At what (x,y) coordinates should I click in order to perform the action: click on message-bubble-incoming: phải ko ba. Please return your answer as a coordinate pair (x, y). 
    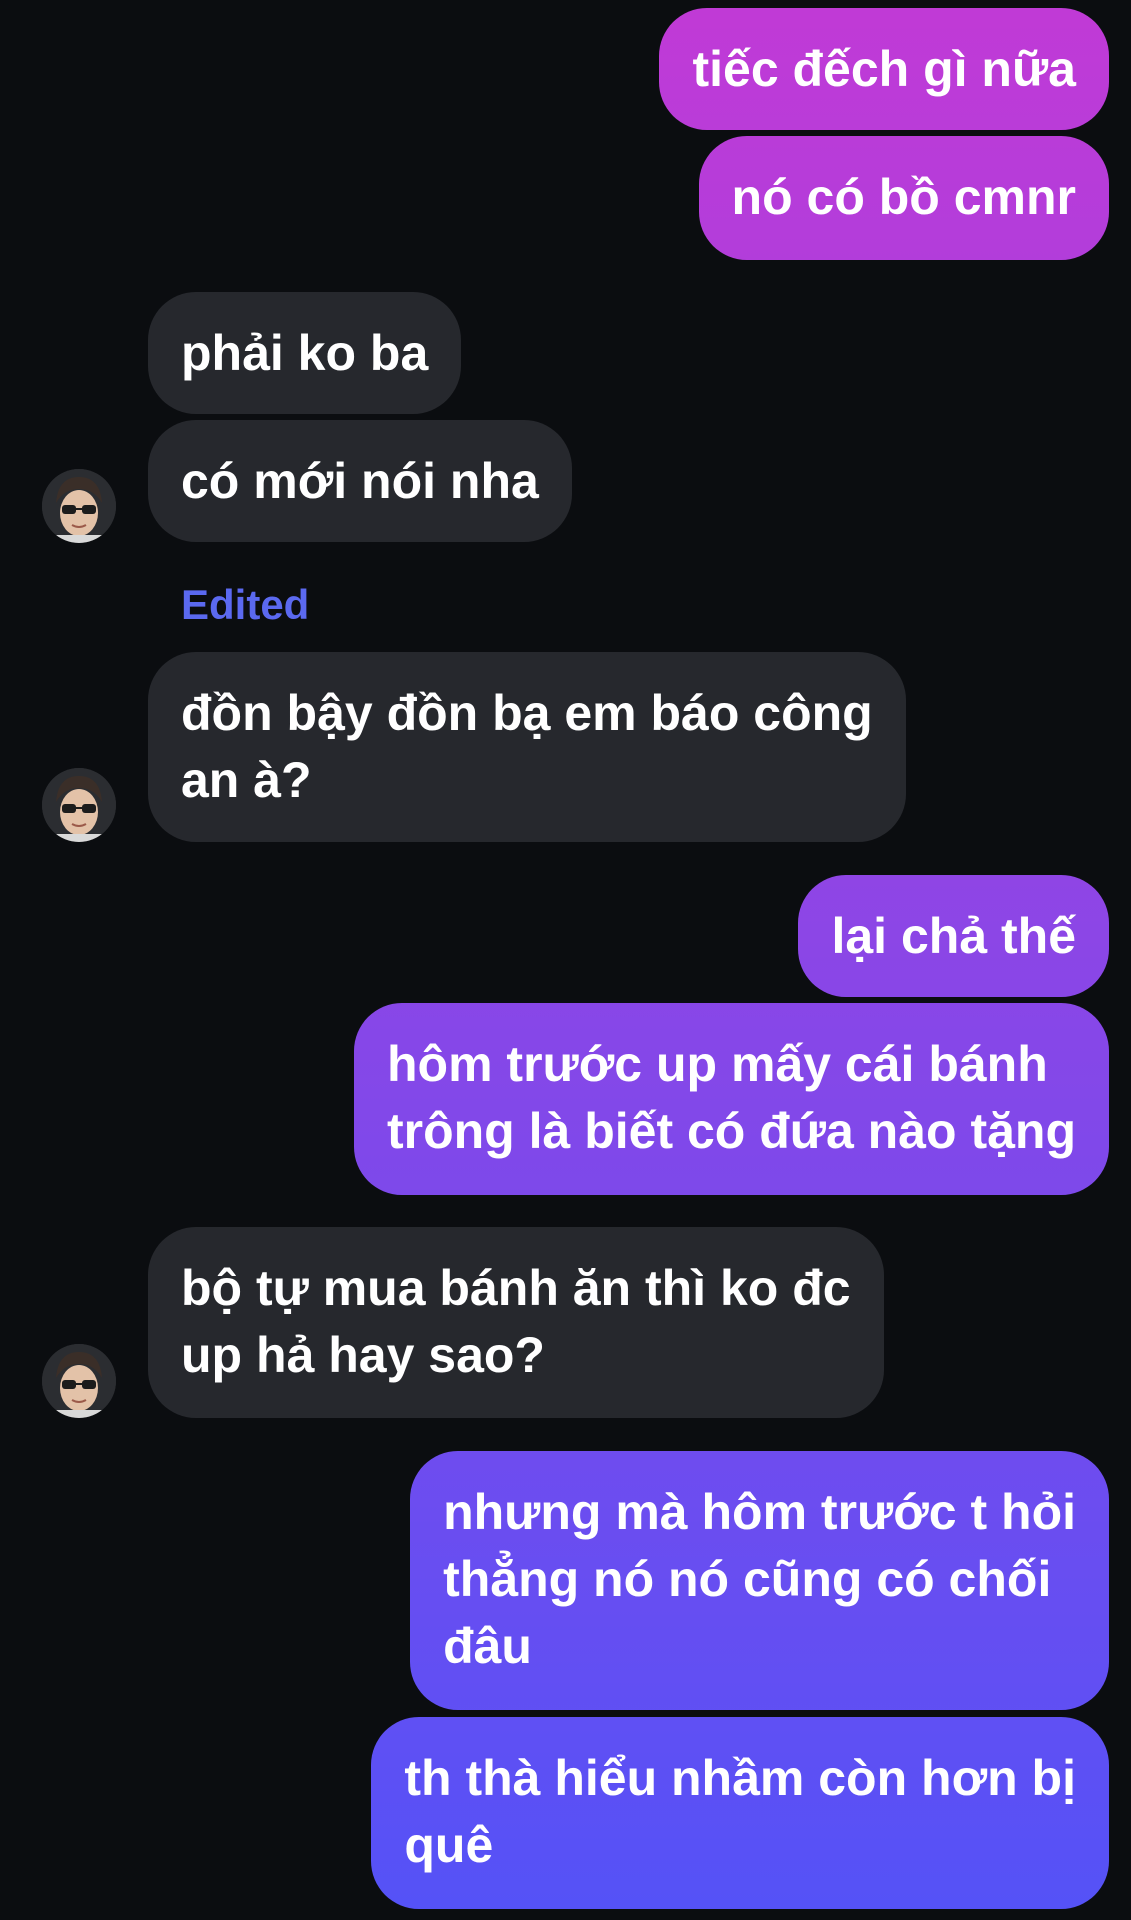
    Looking at the image, I should click on (305, 353).